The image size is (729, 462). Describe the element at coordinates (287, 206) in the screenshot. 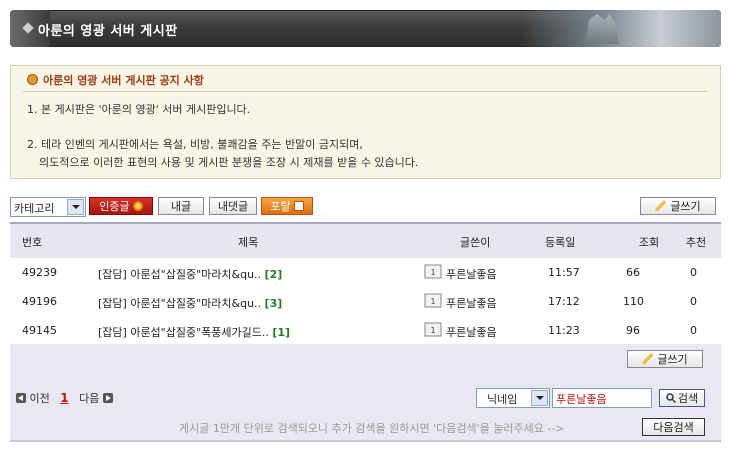

I see `portal-button: 포탈` at that location.